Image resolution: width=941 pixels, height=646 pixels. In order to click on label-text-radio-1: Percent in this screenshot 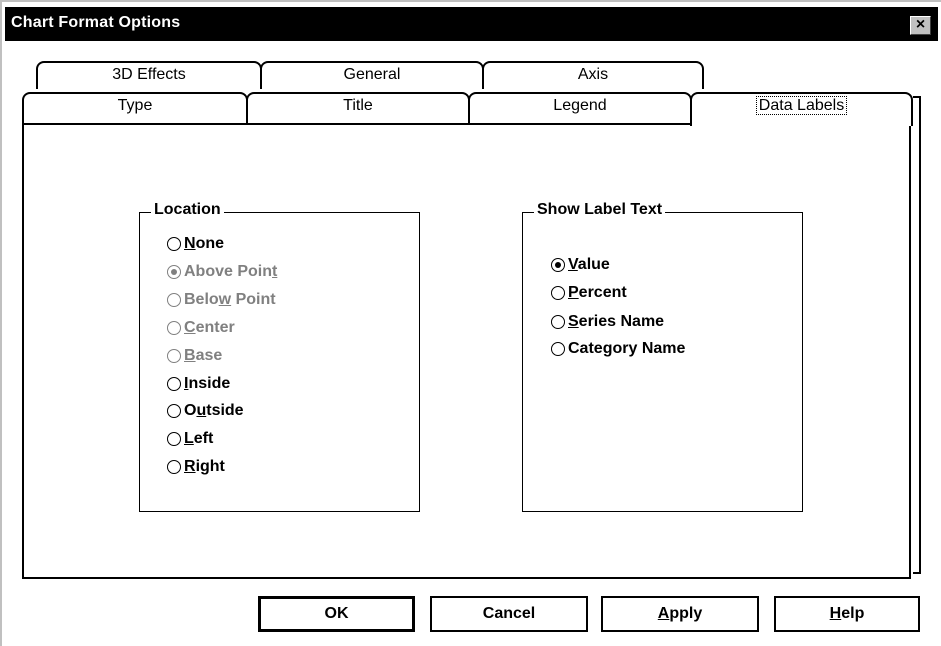, I will do `click(589, 293)`.